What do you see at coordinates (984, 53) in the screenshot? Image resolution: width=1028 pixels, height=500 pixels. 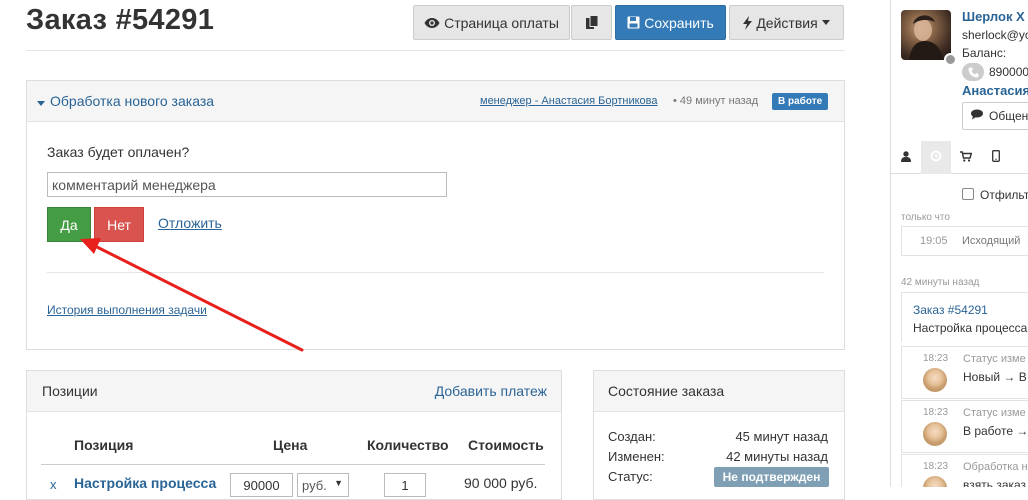 I see `balance-label: Баланс:` at bounding box center [984, 53].